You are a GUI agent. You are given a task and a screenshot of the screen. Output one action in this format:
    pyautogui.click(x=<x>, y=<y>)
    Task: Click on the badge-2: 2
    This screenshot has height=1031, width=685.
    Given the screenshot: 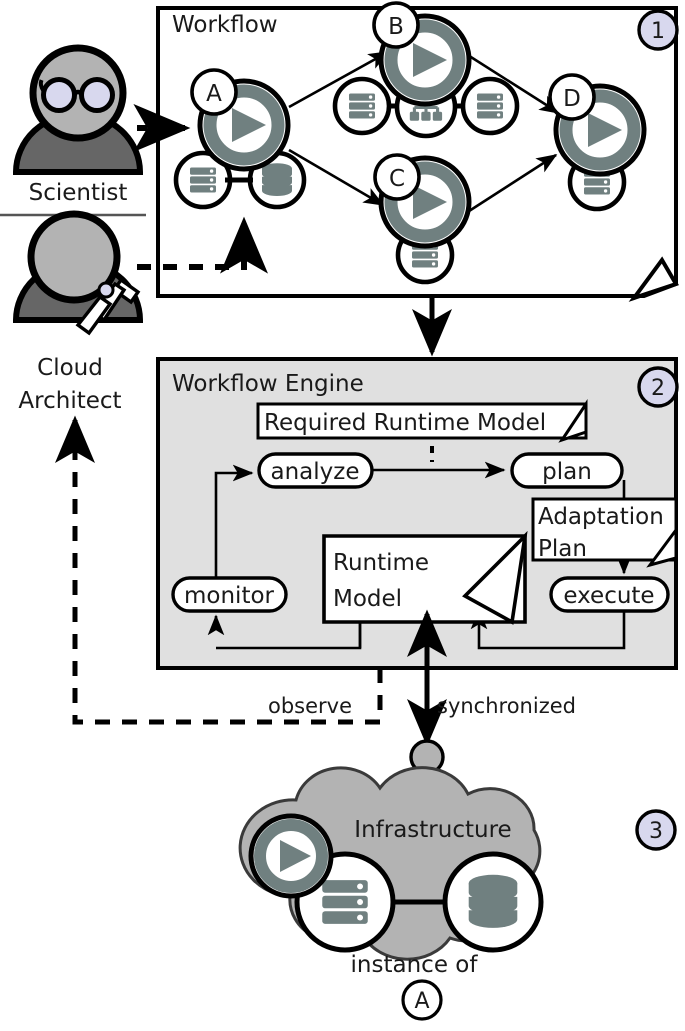 What is the action you would take?
    pyautogui.click(x=658, y=387)
    